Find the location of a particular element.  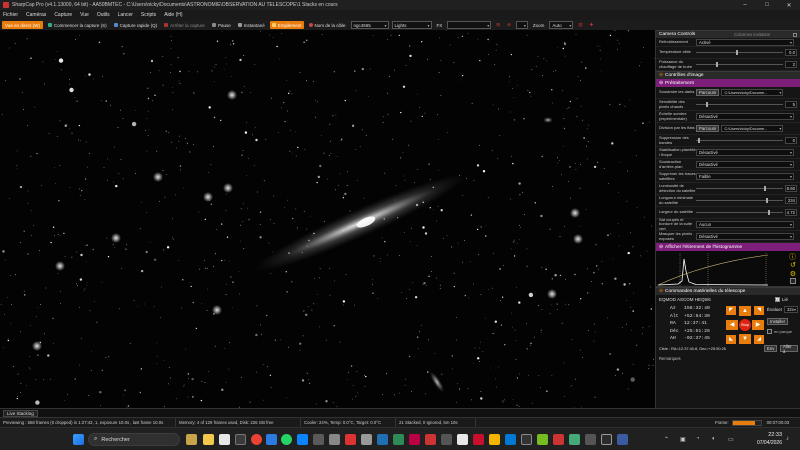

histogram-area: ⓘ ↺ ⚙ is located at coordinates (728, 269).